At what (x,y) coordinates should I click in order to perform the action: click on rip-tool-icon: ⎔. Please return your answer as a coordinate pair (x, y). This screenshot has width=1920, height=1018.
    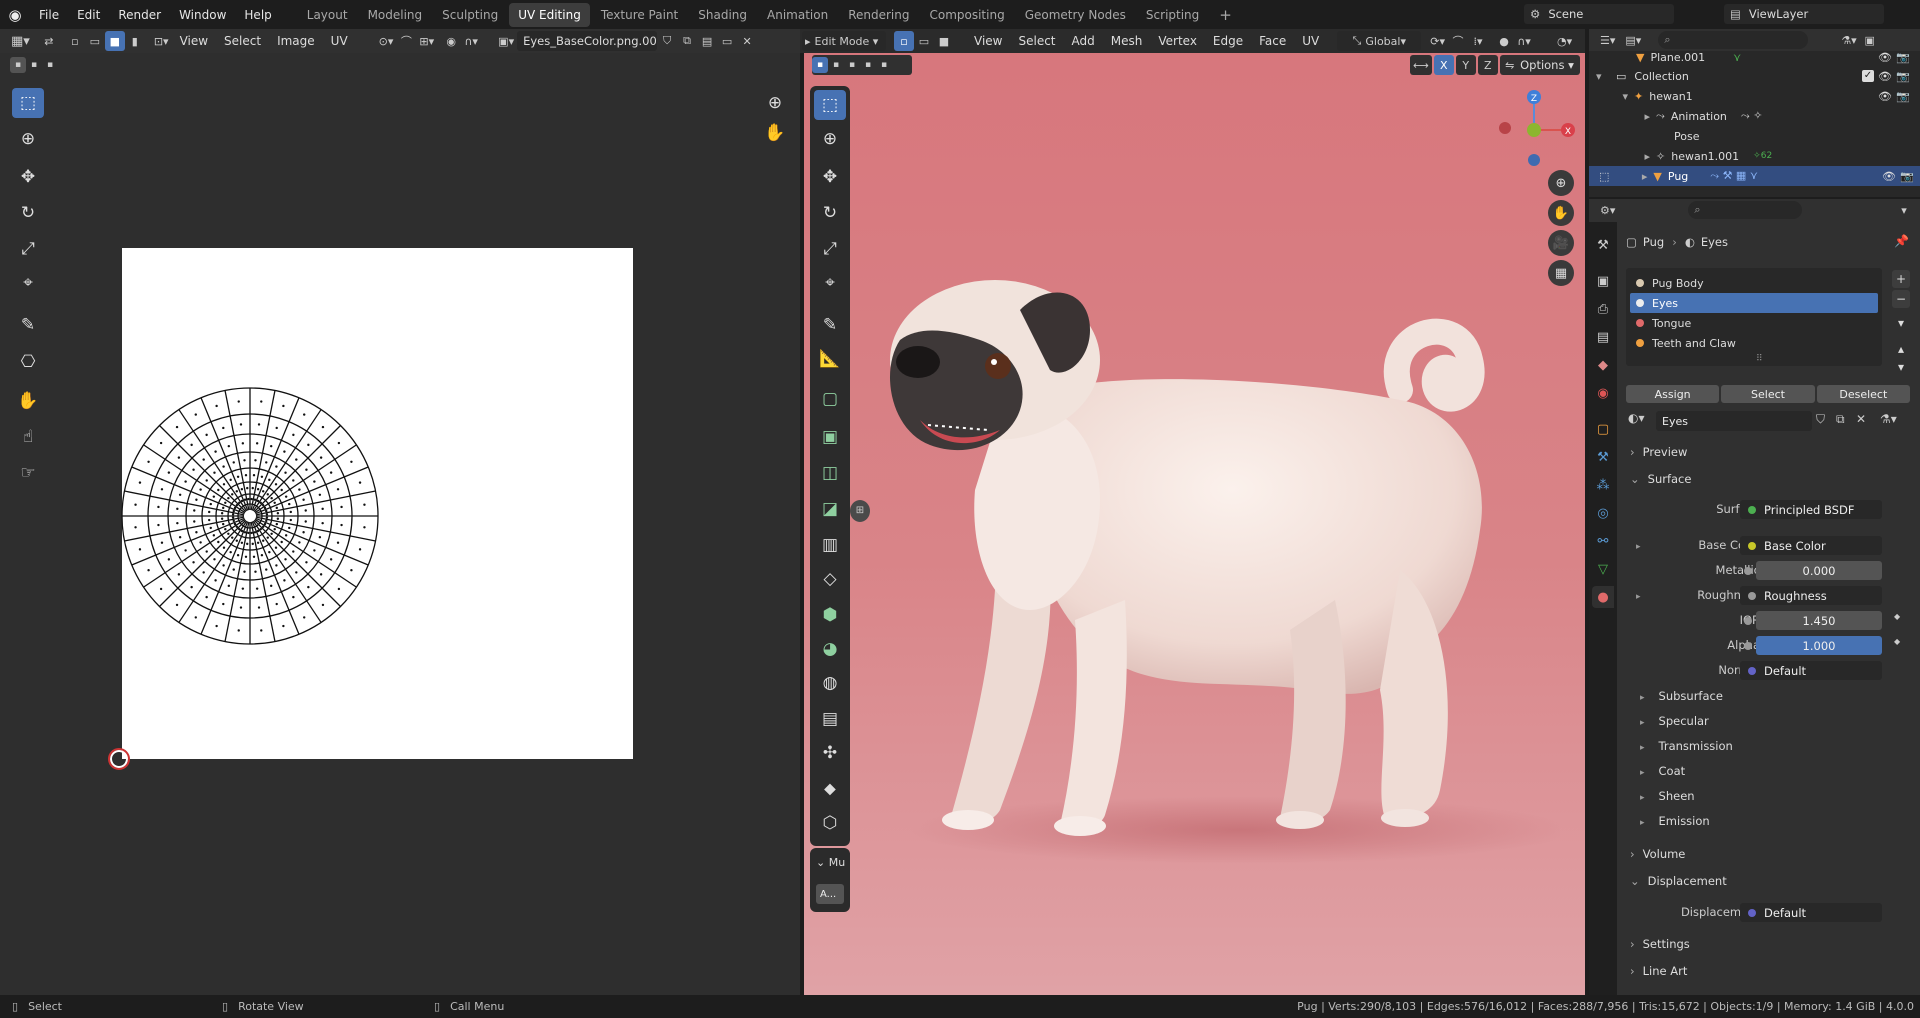
    Looking at the image, I should click on (28, 362).